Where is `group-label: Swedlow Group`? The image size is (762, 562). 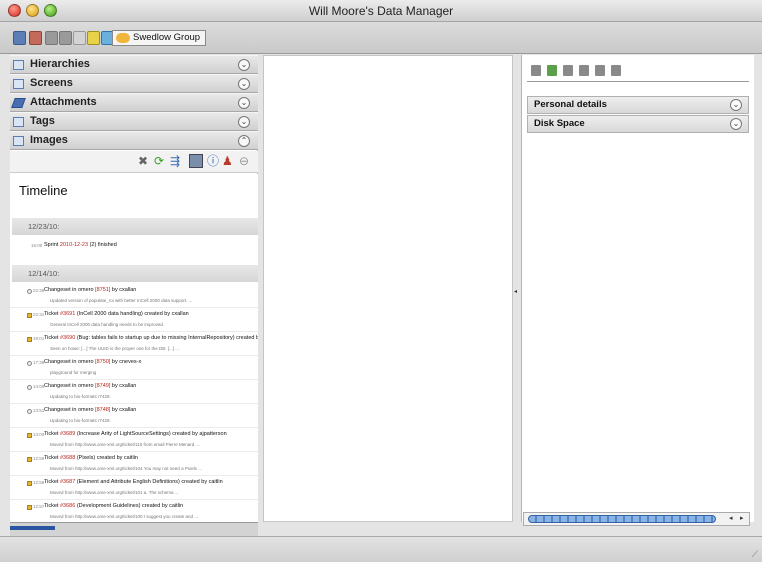 group-label: Swedlow Group is located at coordinates (167, 37).